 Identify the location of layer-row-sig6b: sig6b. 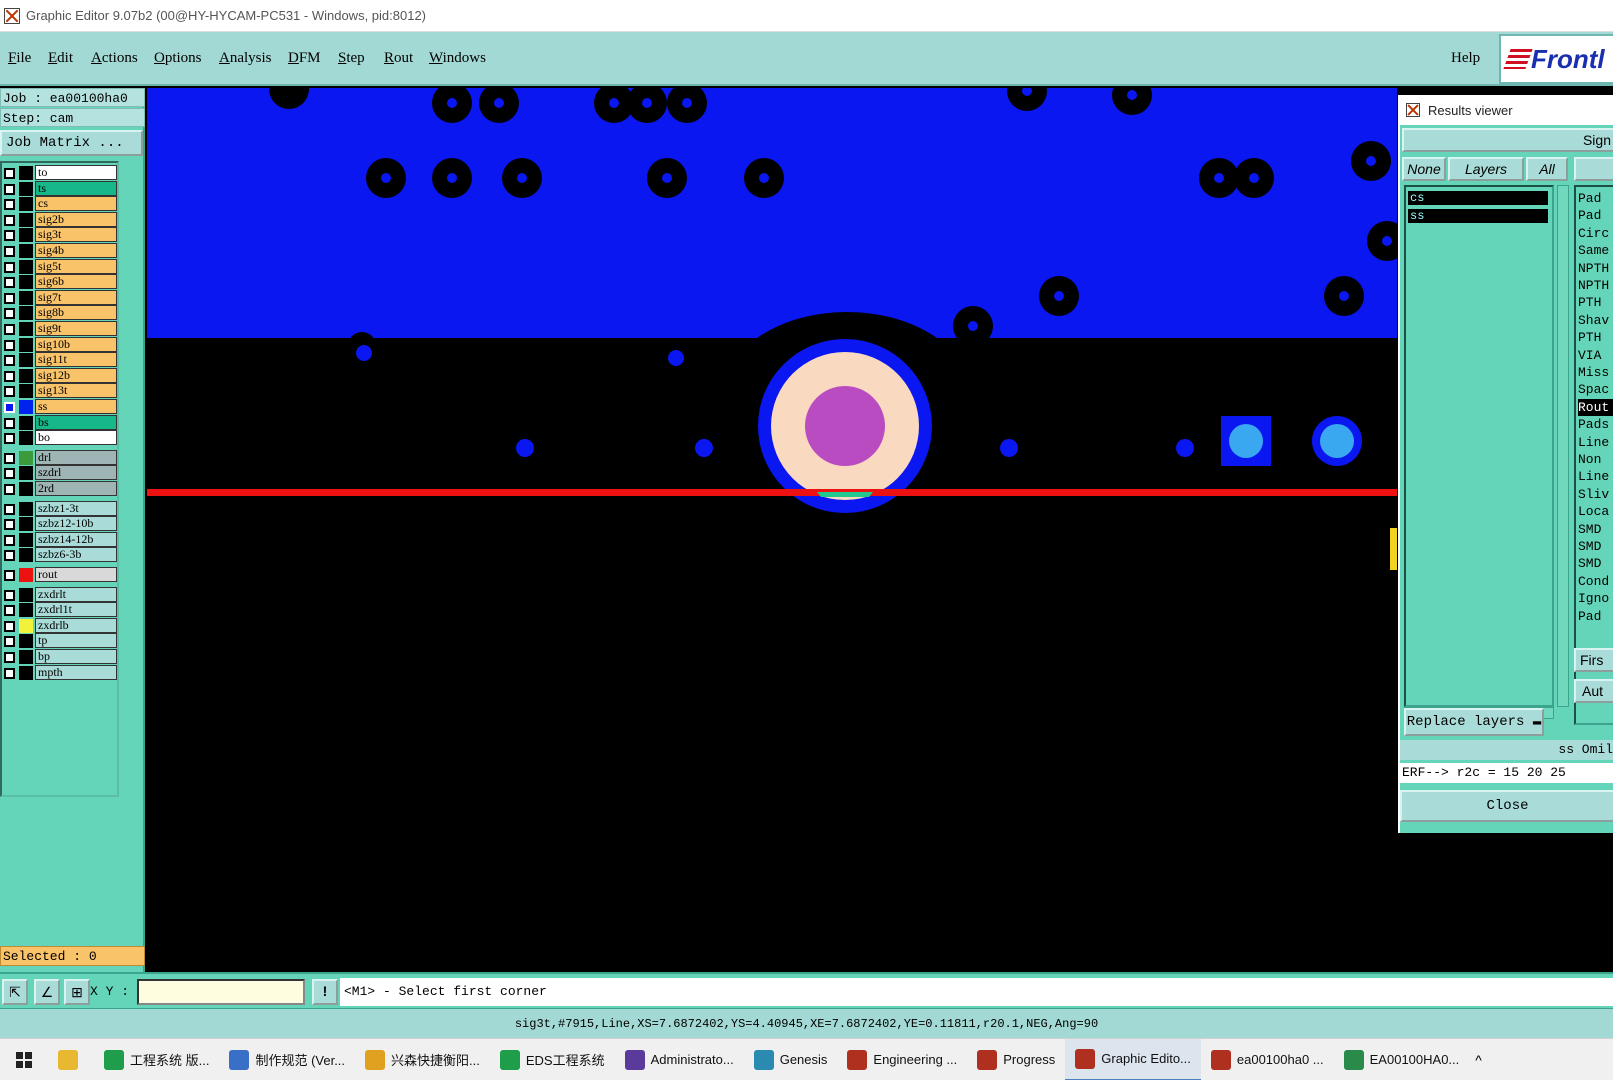
(60, 282).